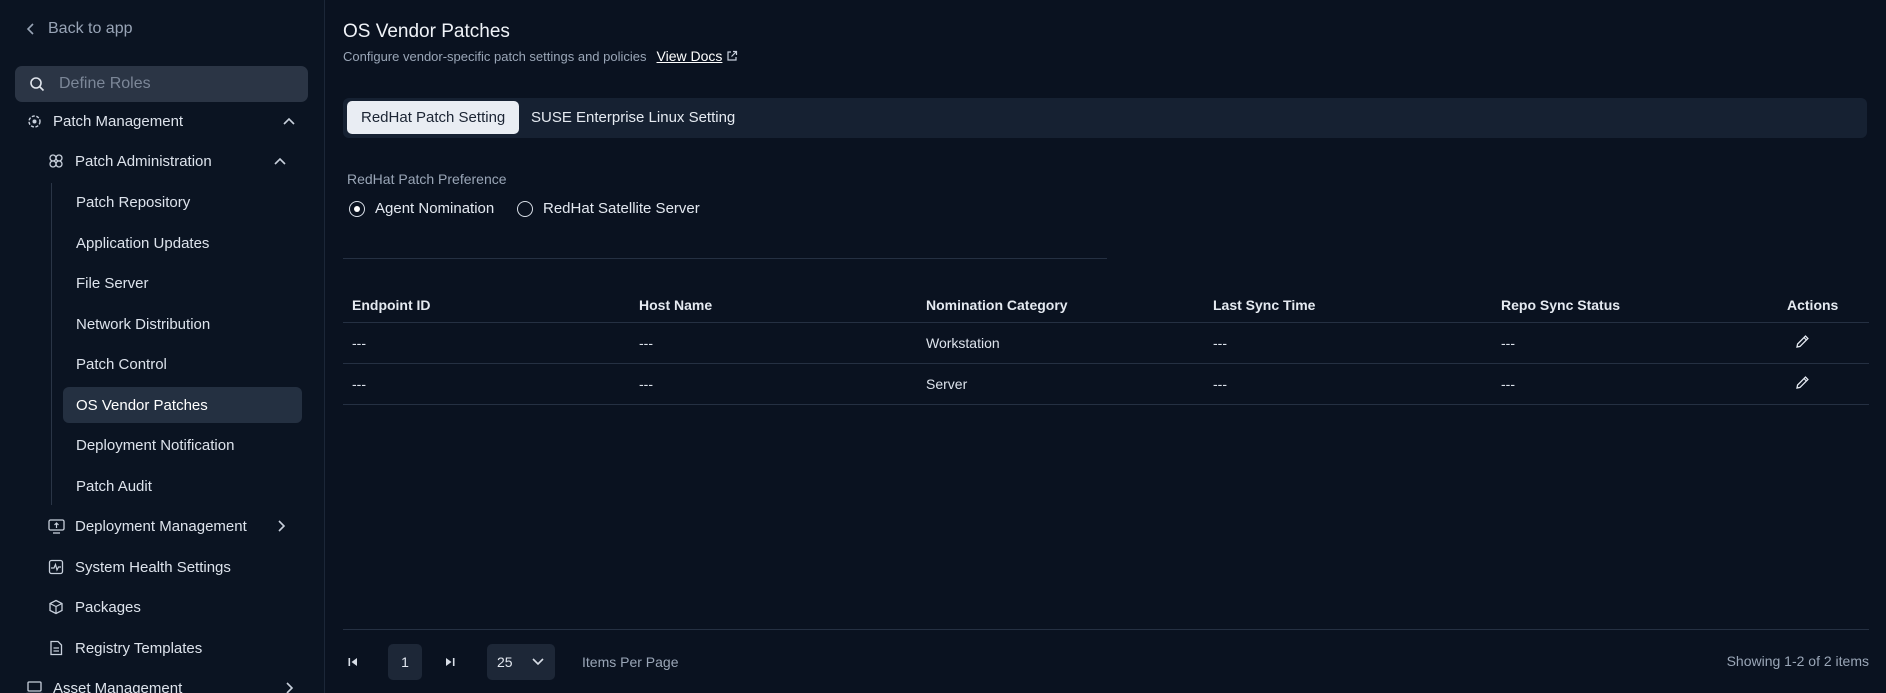 Image resolution: width=1886 pixels, height=693 pixels. Describe the element at coordinates (34, 686) in the screenshot. I see `laptop-icon` at that location.